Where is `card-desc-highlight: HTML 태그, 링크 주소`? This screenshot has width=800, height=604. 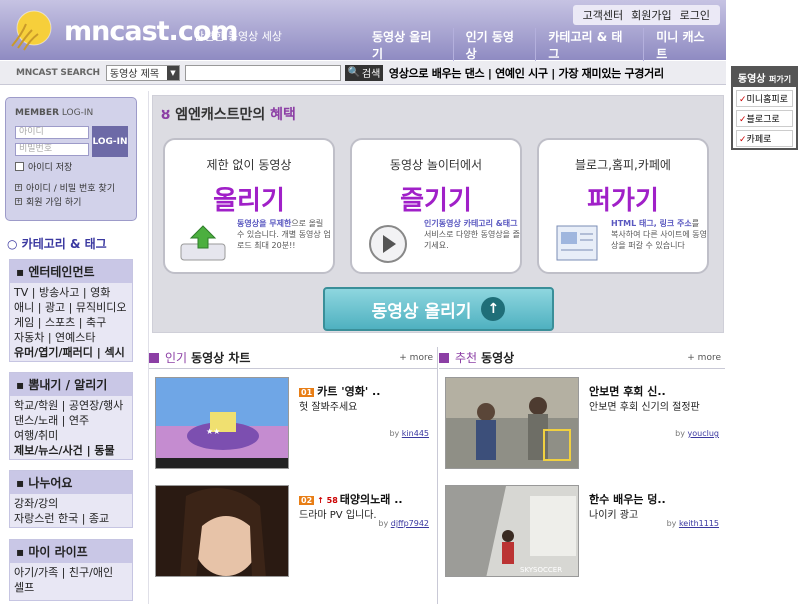 card-desc-highlight: HTML 태그, 링크 주소 is located at coordinates (651, 223).